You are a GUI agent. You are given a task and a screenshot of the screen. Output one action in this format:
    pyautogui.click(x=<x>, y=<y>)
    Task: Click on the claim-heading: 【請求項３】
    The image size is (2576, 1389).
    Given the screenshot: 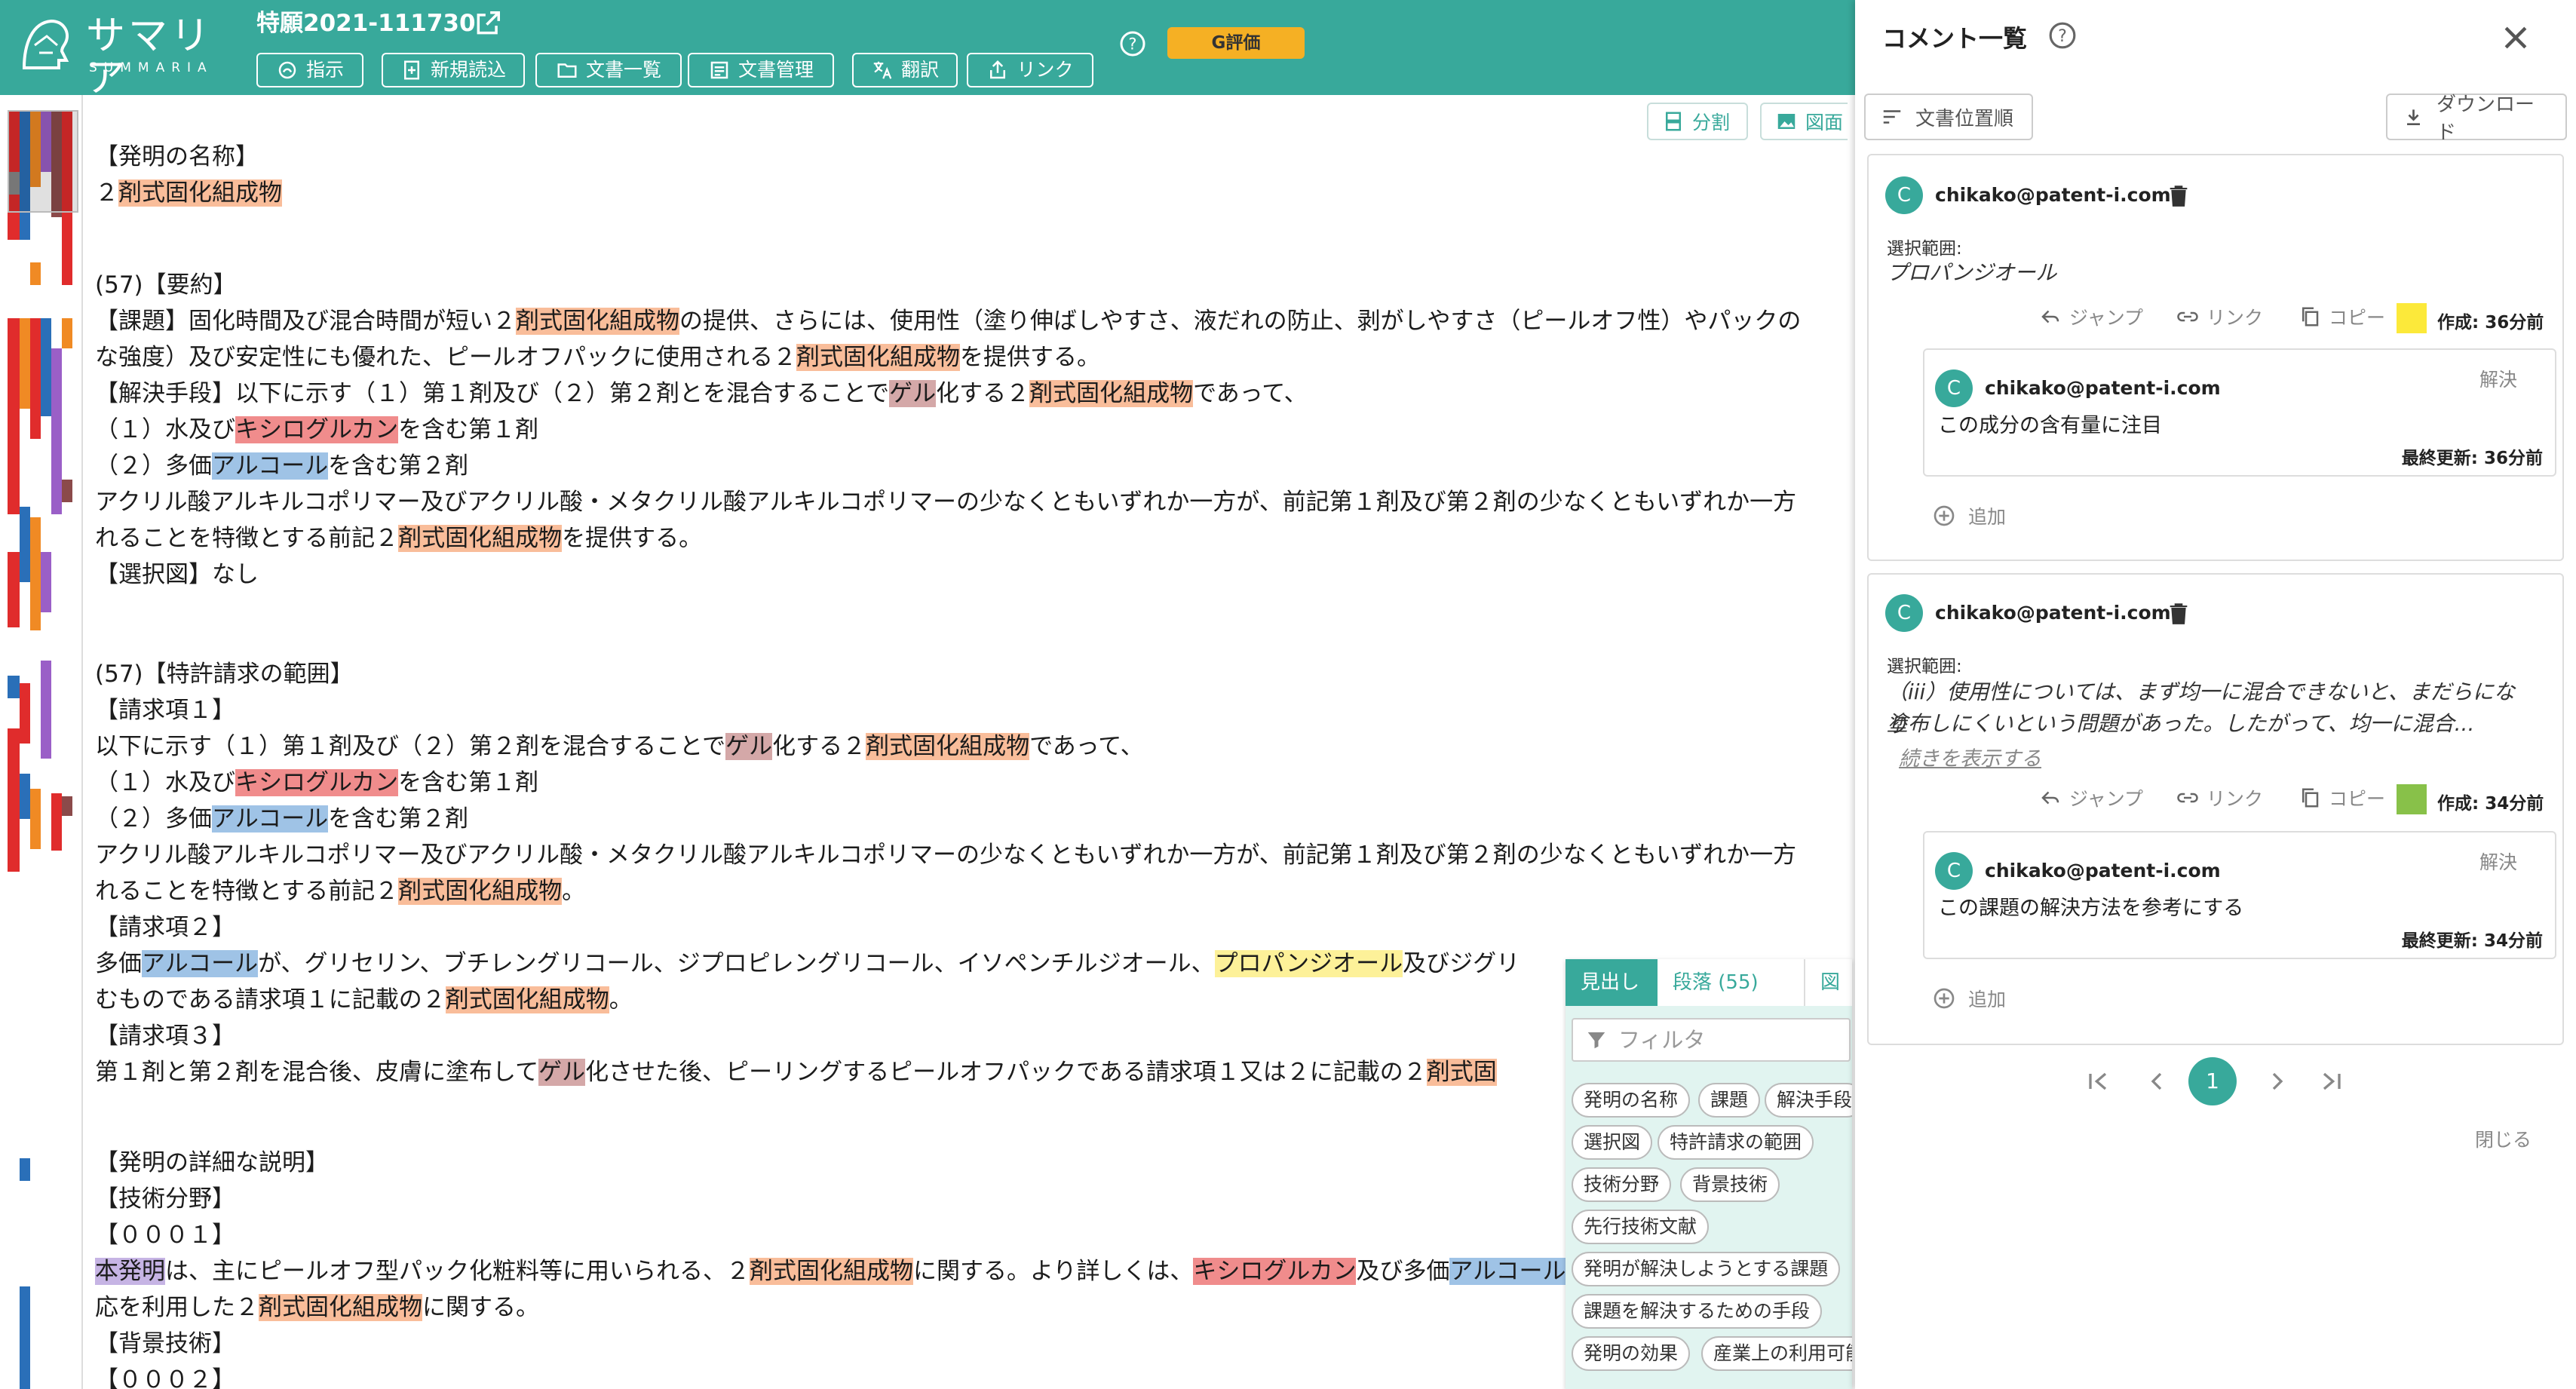 What is the action you would take?
    pyautogui.click(x=165, y=1036)
    